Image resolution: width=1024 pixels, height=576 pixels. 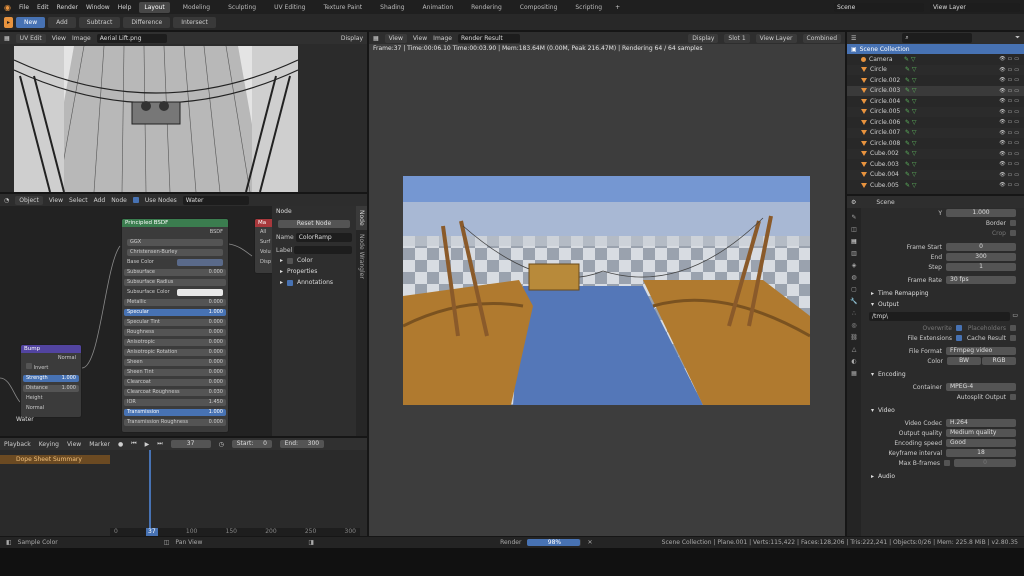 What do you see at coordinates (853, 325) in the screenshot?
I see `physics-tab-icon: ◎` at bounding box center [853, 325].